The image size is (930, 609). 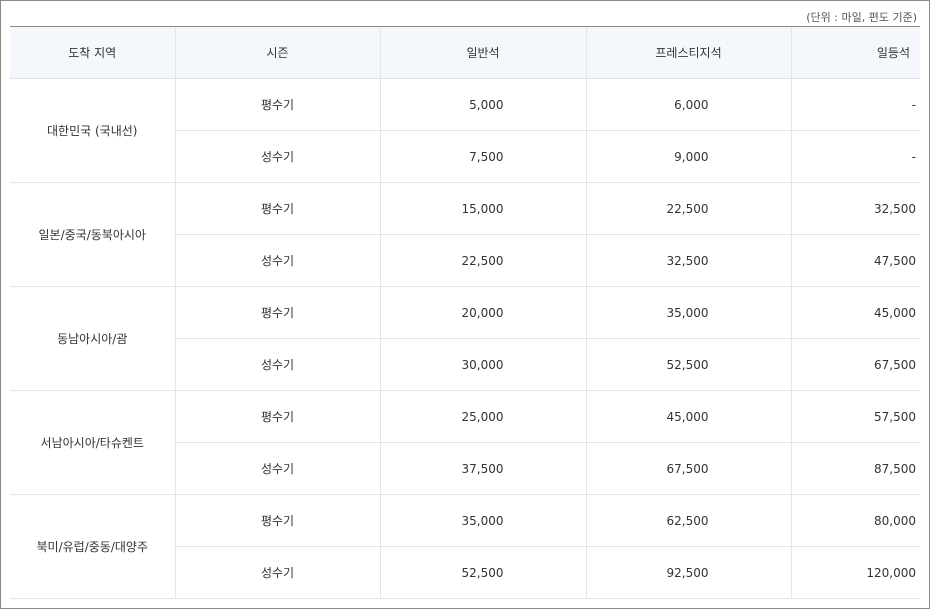 What do you see at coordinates (688, 520) in the screenshot?
I see `prestige-miles-cell: 62,500` at bounding box center [688, 520].